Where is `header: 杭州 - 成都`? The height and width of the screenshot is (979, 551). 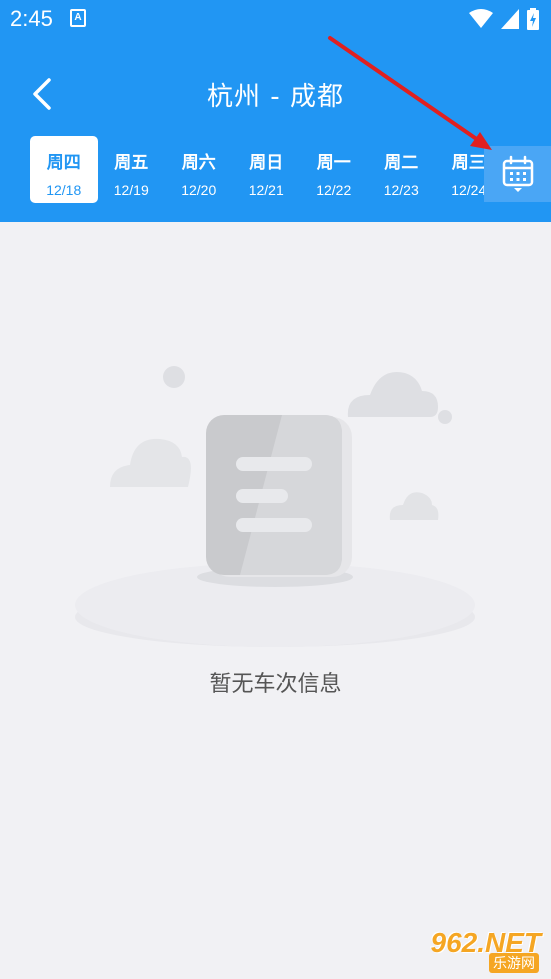 header: 杭州 - 成都 is located at coordinates (275, 94).